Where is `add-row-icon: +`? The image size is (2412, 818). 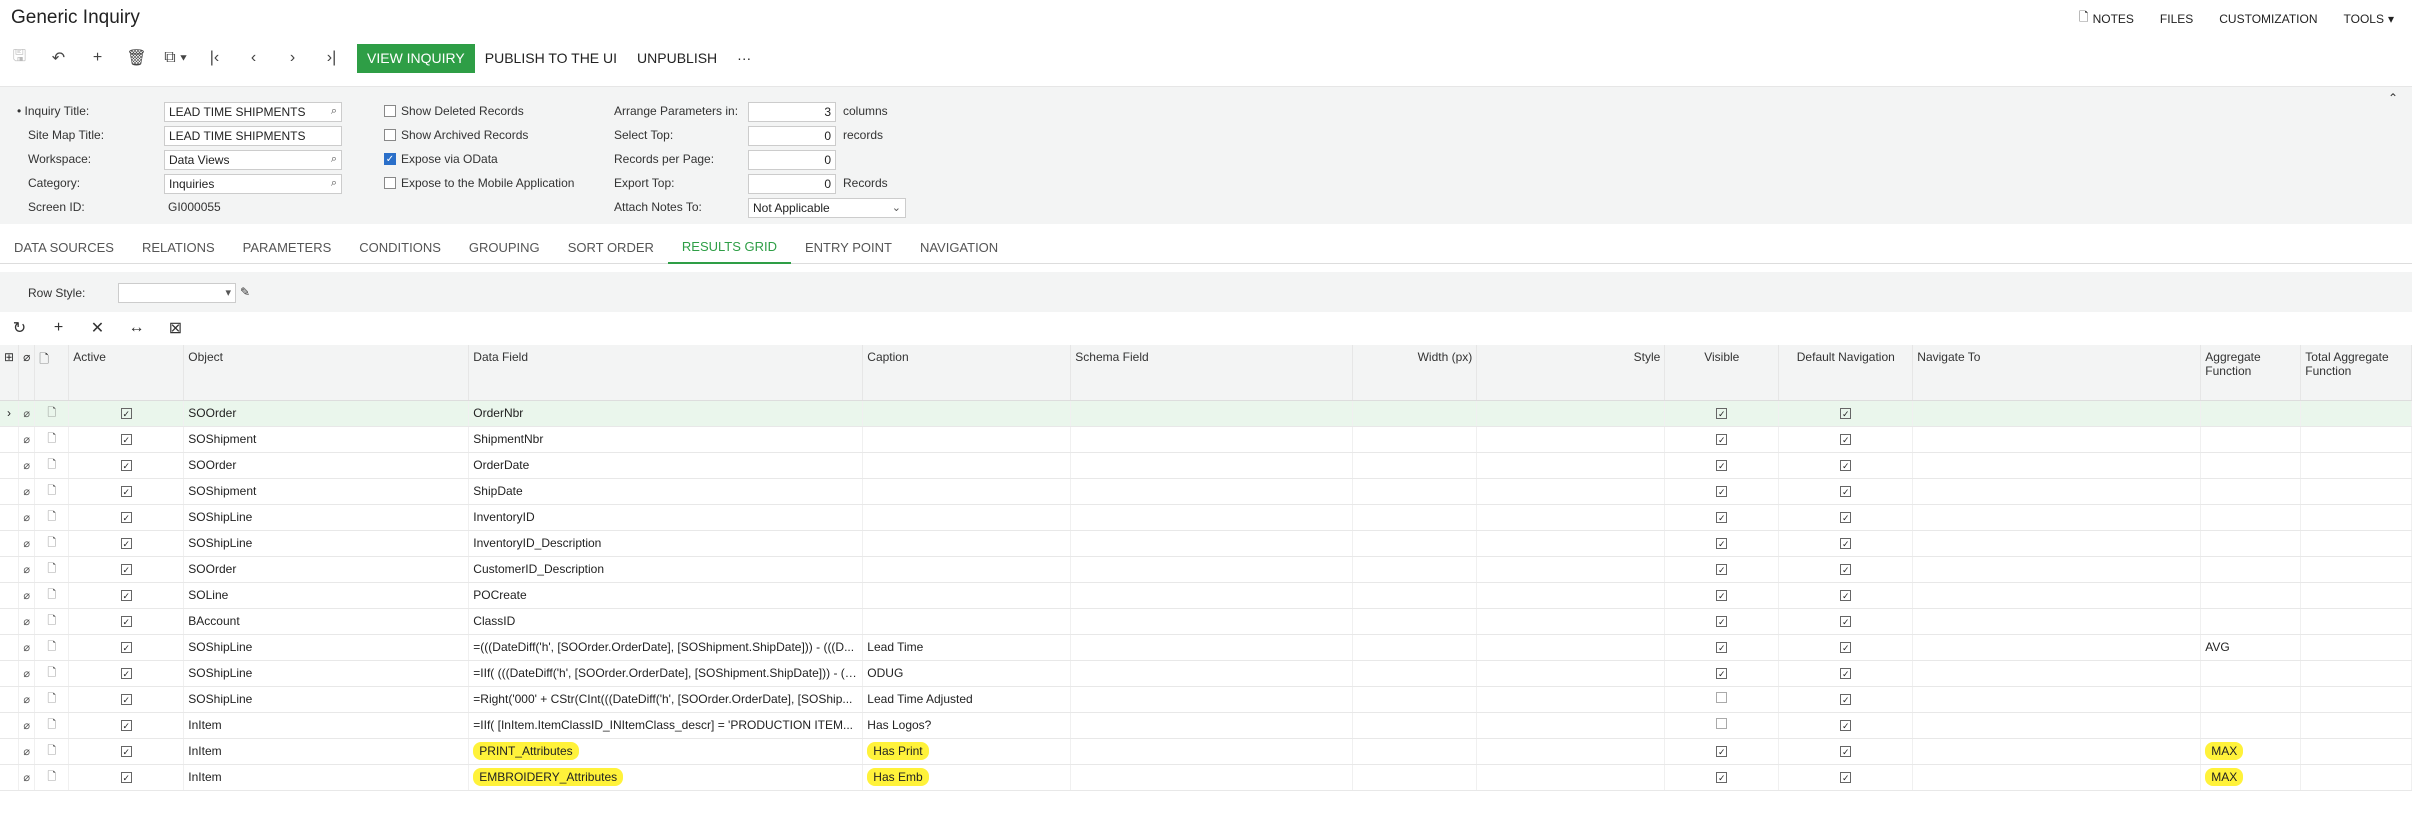
add-row-icon: + is located at coordinates (58, 328).